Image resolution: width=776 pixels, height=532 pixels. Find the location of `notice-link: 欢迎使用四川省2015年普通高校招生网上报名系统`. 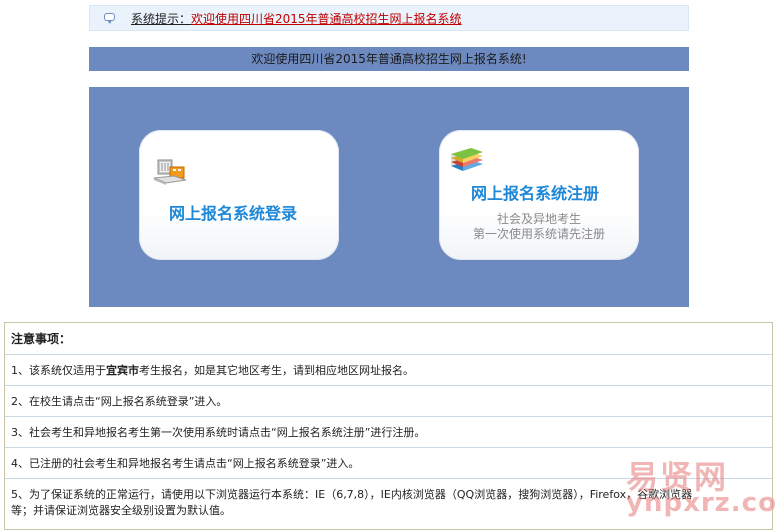

notice-link: 欢迎使用四川省2015年普通高校招生网上报名系统 is located at coordinates (326, 18).